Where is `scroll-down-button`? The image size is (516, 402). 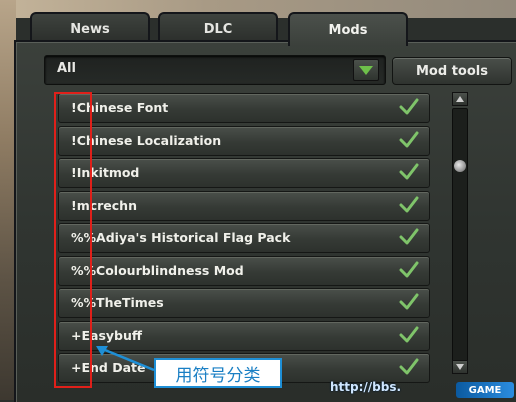
scroll-down-button is located at coordinates (460, 367).